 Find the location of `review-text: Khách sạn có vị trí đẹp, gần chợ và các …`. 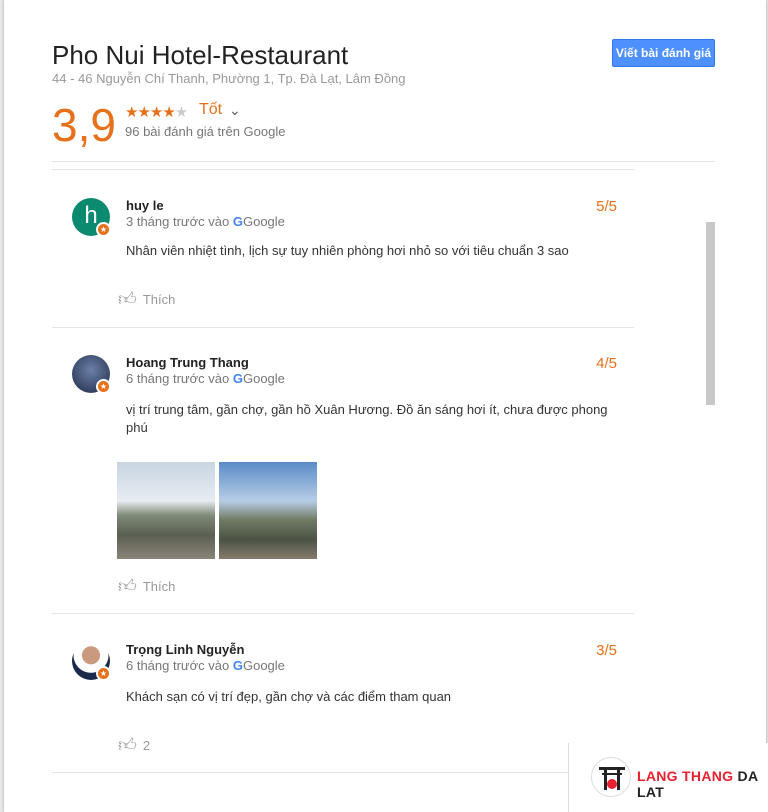

review-text: Khách sạn có vị trí đẹp, gần chợ và các … is located at coordinates (289, 696).